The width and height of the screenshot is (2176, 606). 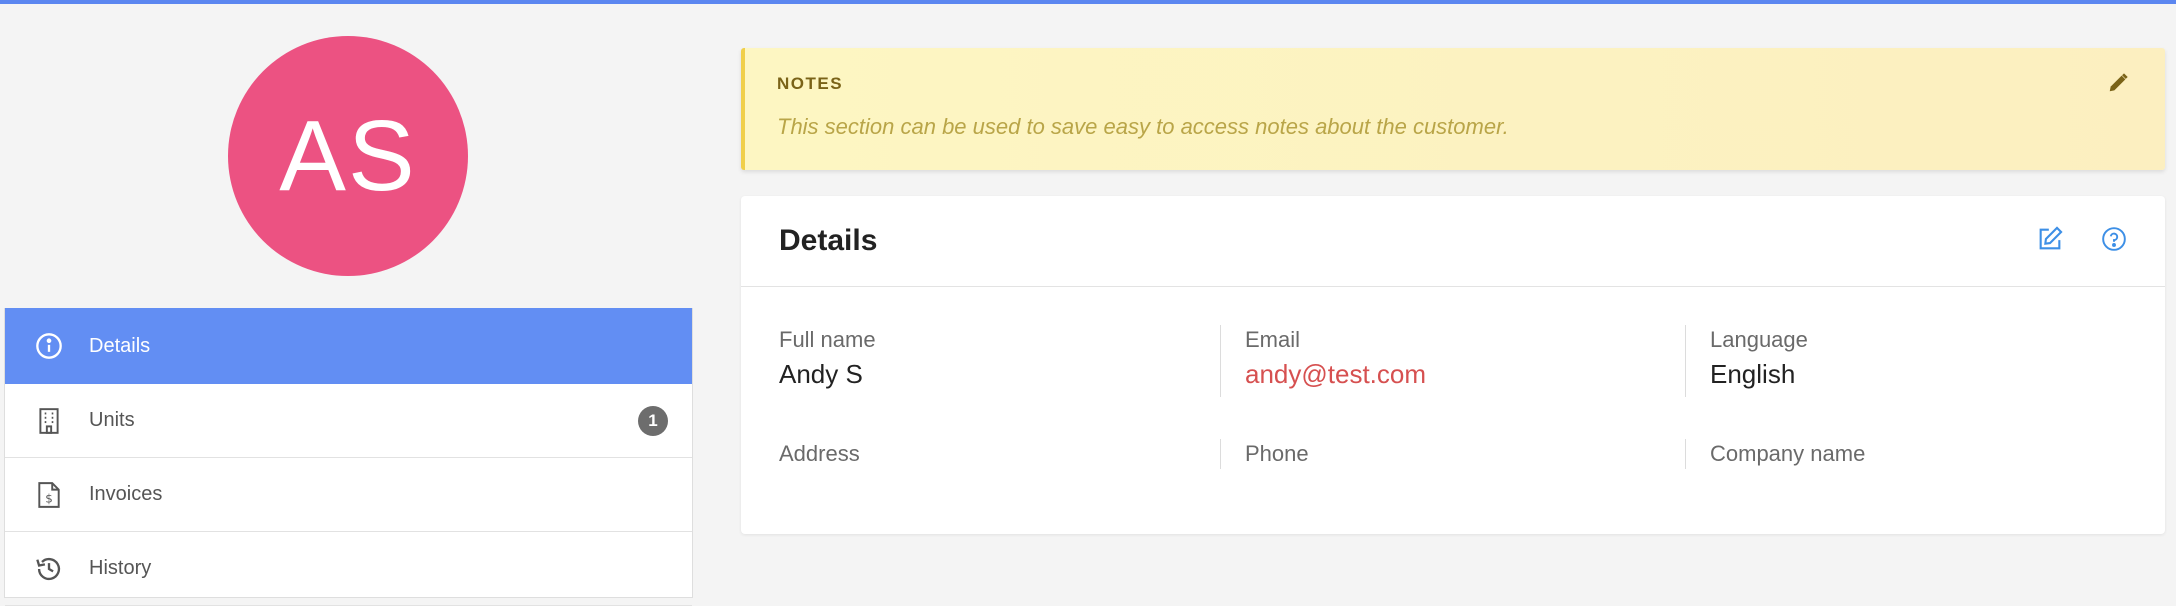 What do you see at coordinates (120, 345) in the screenshot?
I see `sidebar-item-label: Details` at bounding box center [120, 345].